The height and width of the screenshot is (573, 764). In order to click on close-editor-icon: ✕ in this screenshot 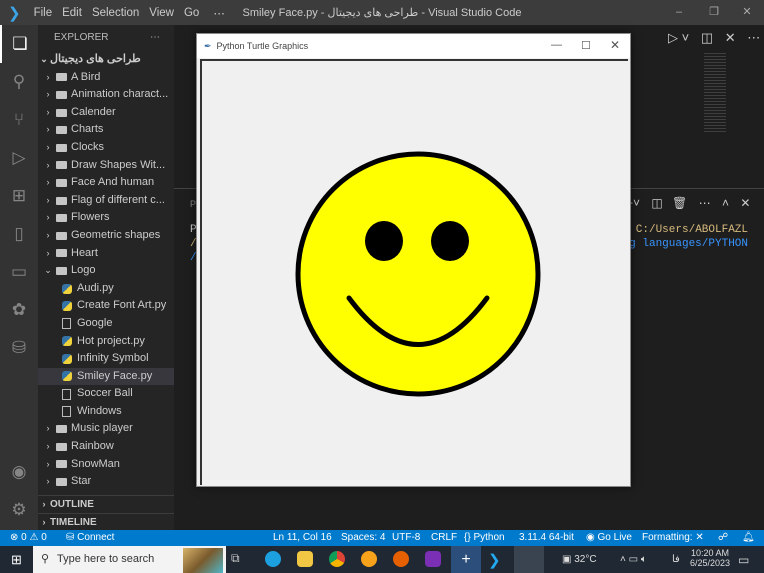, I will do `click(730, 37)`.